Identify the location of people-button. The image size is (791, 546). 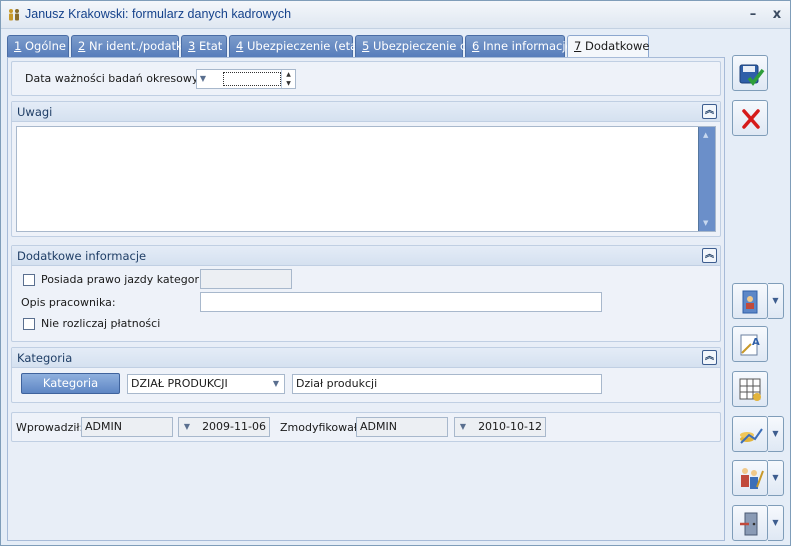
(750, 478).